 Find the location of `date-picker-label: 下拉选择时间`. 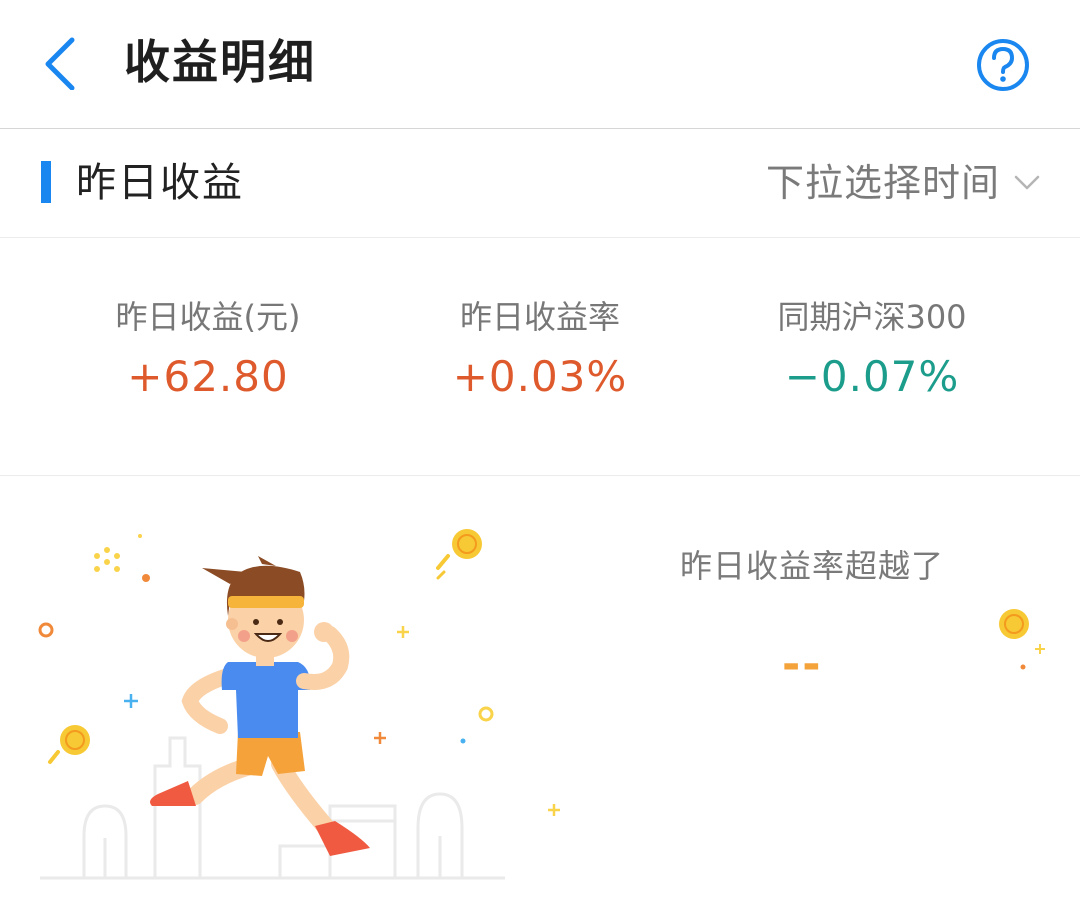

date-picker-label: 下拉选择时间 is located at coordinates (882, 183).